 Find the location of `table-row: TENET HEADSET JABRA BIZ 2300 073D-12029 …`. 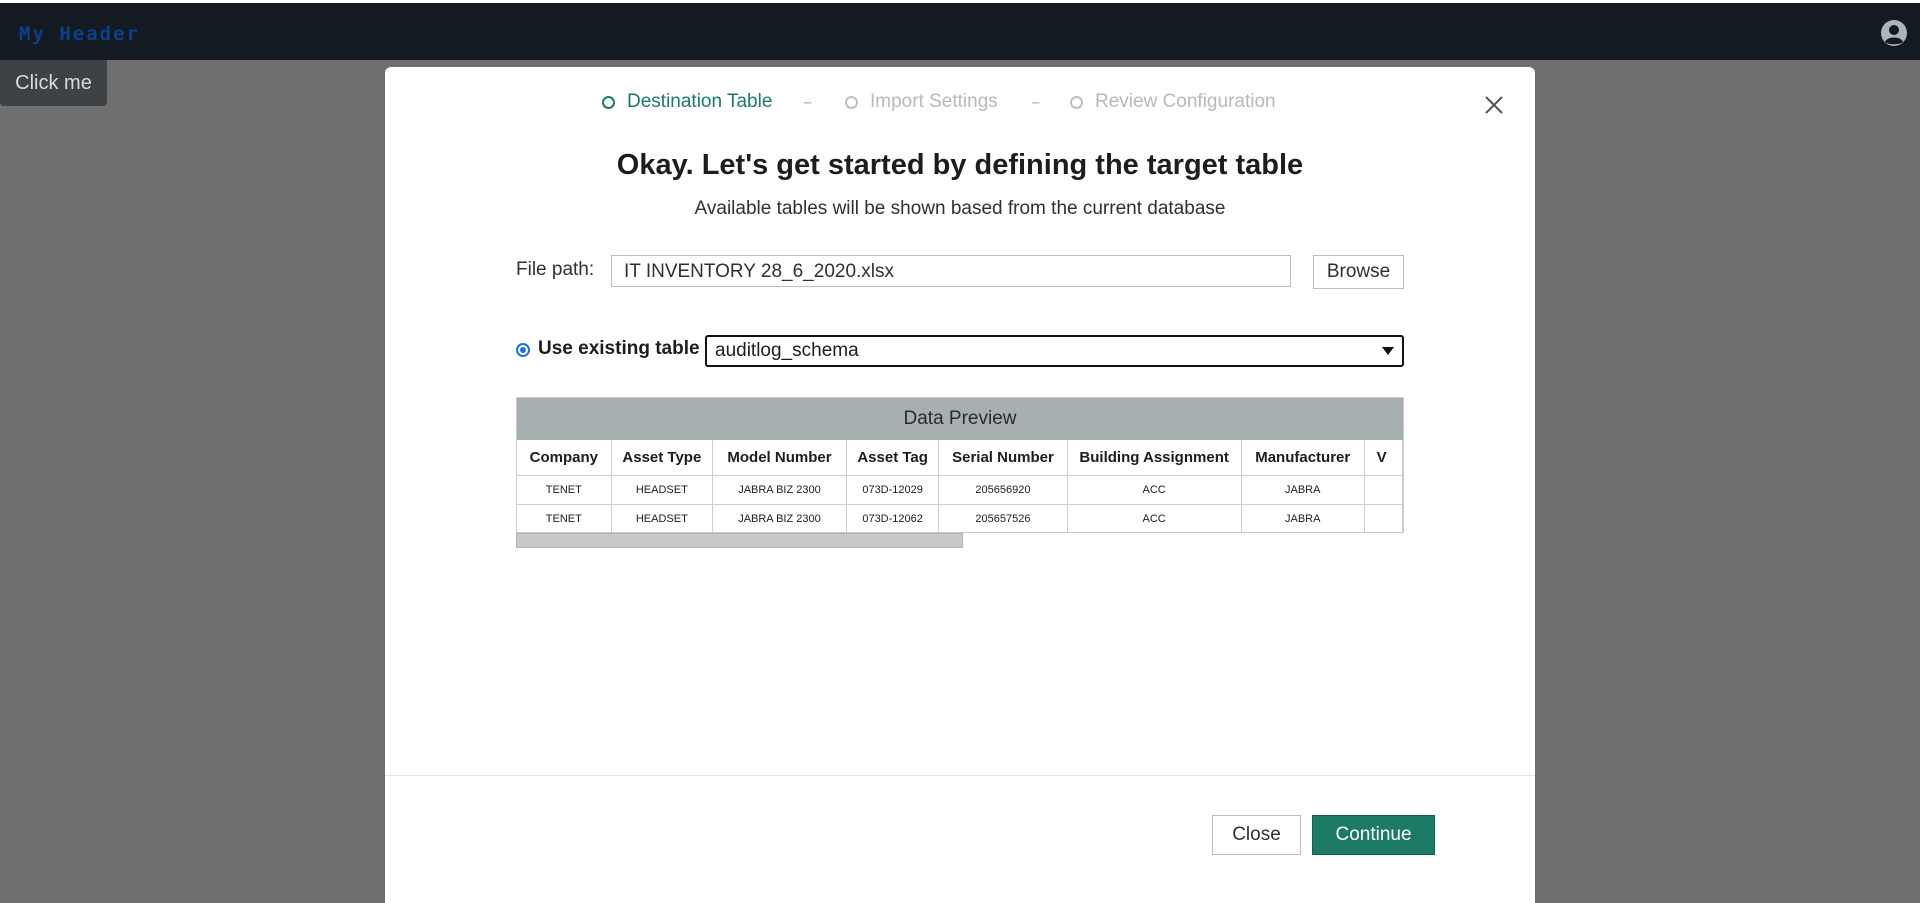

table-row: TENET HEADSET JABRA BIZ 2300 073D-12029 … is located at coordinates (960, 490).